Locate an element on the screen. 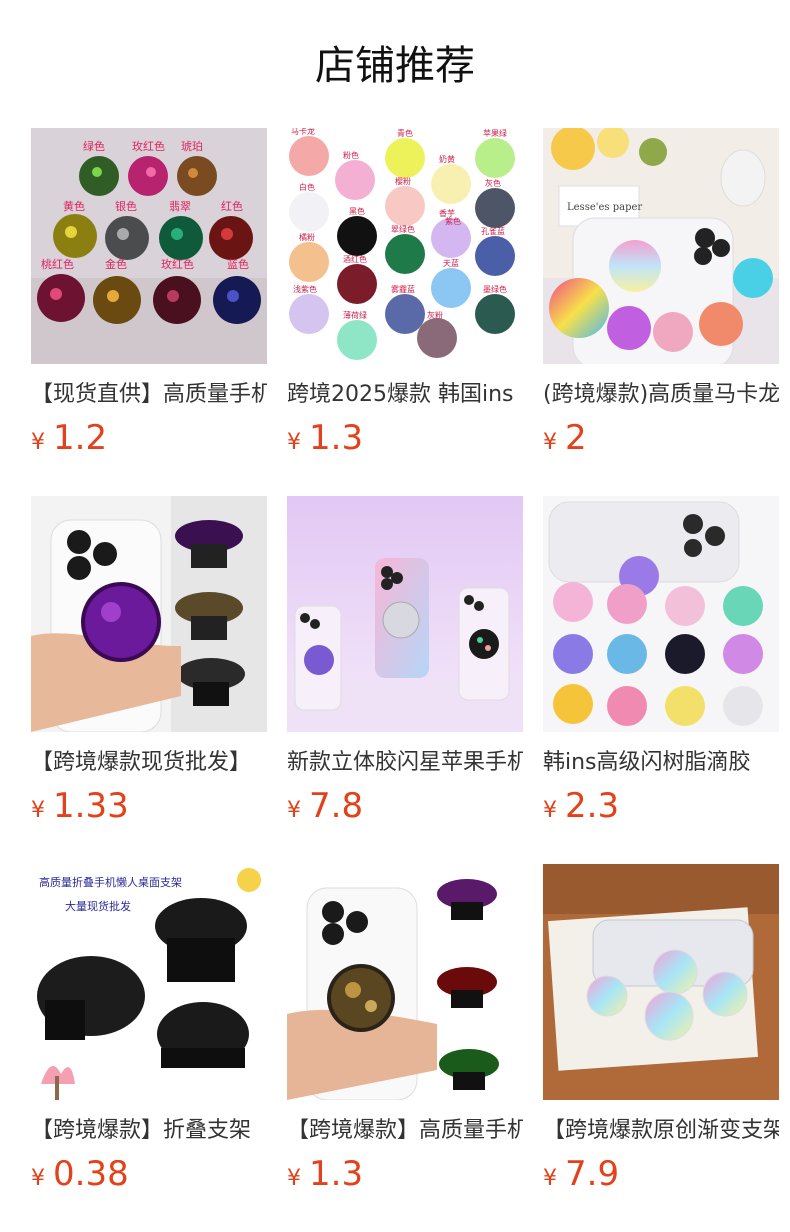 This screenshot has height=1232, width=790. product-card: Lesse'es paper (跨境爆款)高质量马卡龙 ¥2 is located at coordinates (661, 295).